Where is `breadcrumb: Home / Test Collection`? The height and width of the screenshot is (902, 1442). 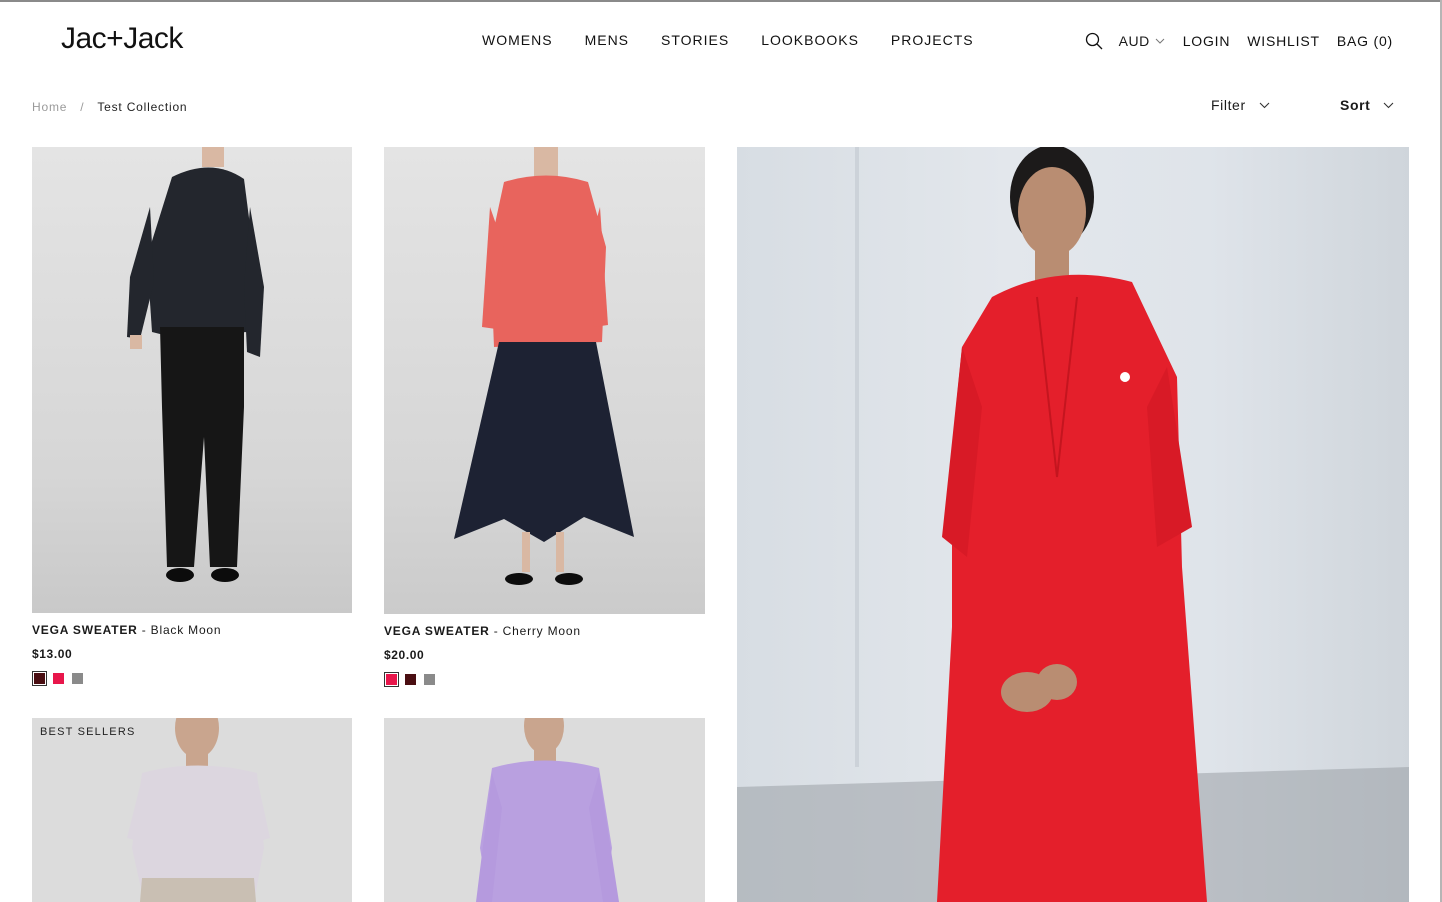 breadcrumb: Home / Test Collection is located at coordinates (109, 107).